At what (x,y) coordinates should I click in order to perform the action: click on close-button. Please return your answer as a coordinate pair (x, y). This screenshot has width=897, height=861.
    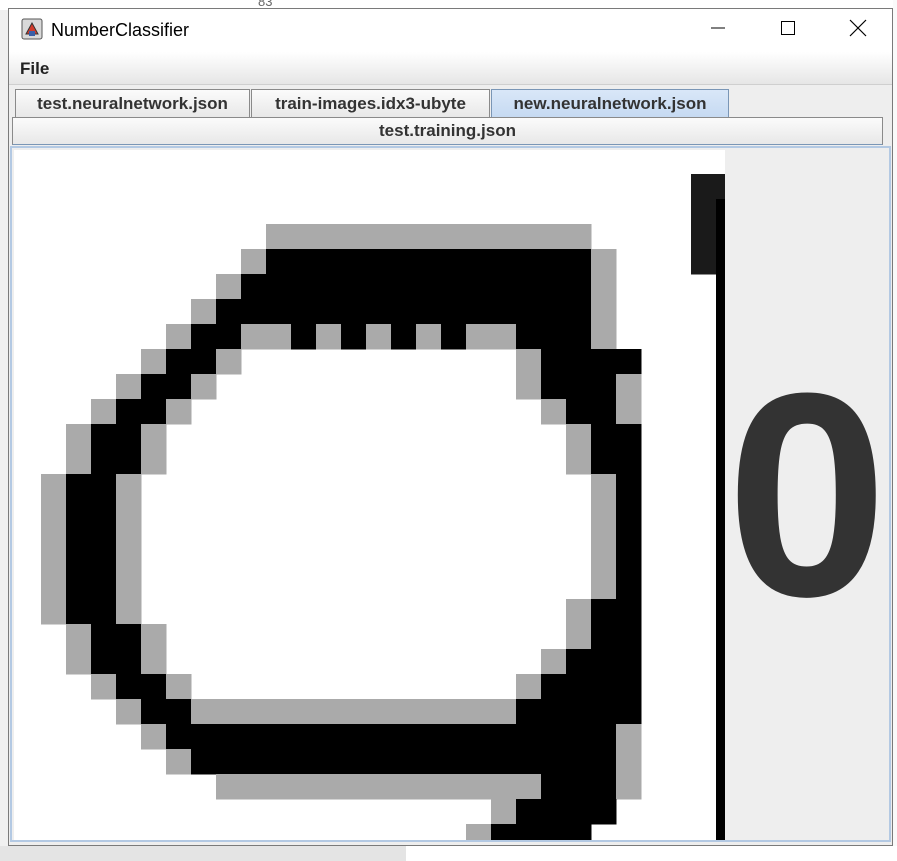
    Looking at the image, I should click on (858, 30).